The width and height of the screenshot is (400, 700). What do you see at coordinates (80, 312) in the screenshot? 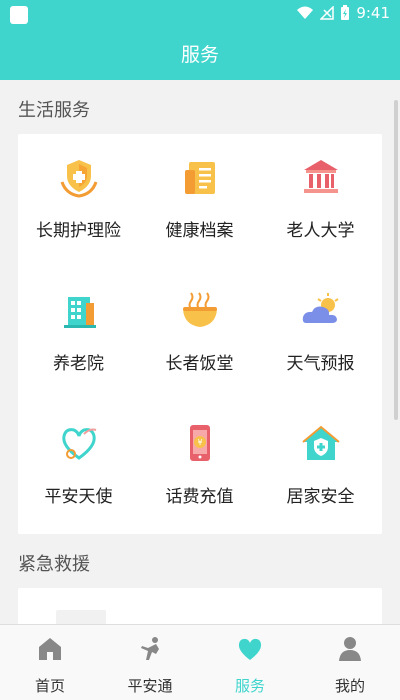
I see `building-icon` at bounding box center [80, 312].